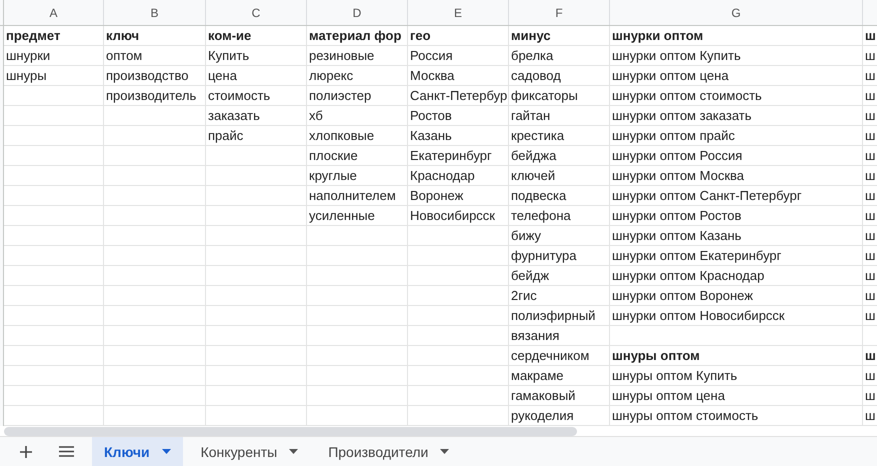 Image resolution: width=877 pixels, height=466 pixels. Describe the element at coordinates (736, 256) in the screenshot. I see `table-cell: шнурки оптом Екатеринбург` at that location.